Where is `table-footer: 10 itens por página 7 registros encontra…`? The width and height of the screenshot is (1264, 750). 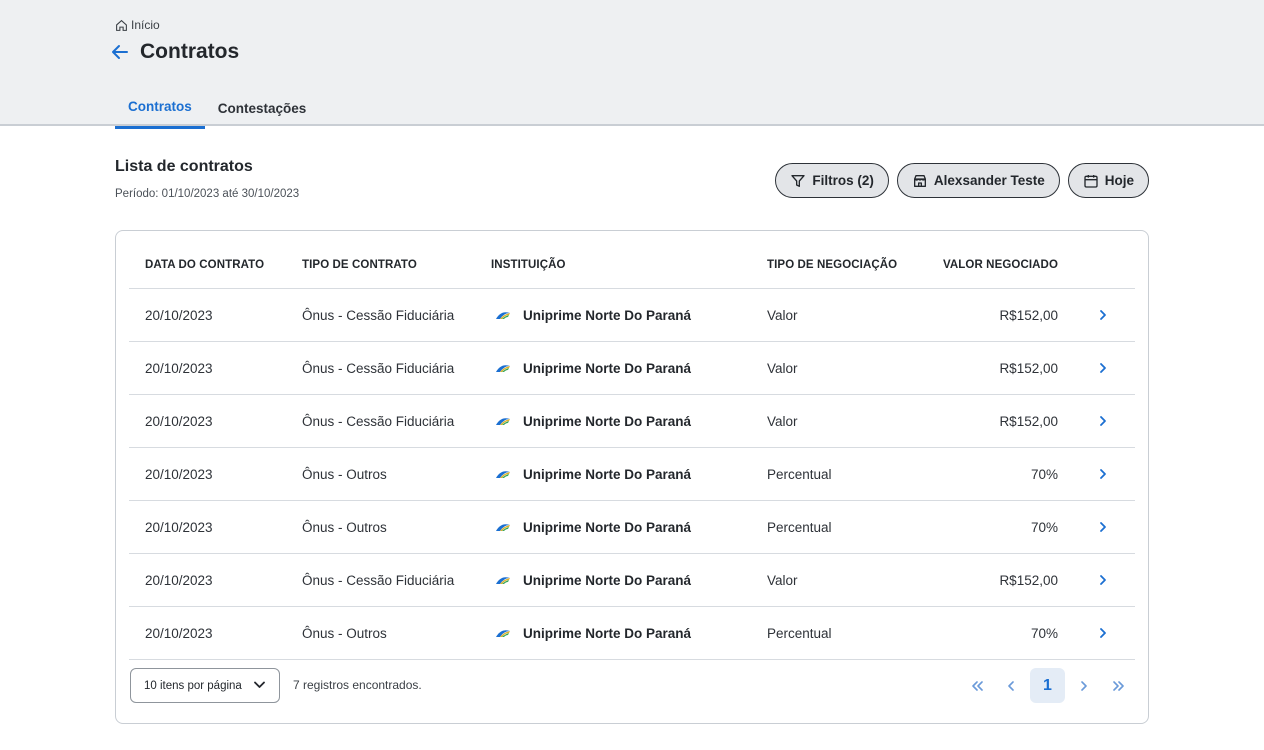 table-footer: 10 itens por página 7 registros encontra… is located at coordinates (632, 686).